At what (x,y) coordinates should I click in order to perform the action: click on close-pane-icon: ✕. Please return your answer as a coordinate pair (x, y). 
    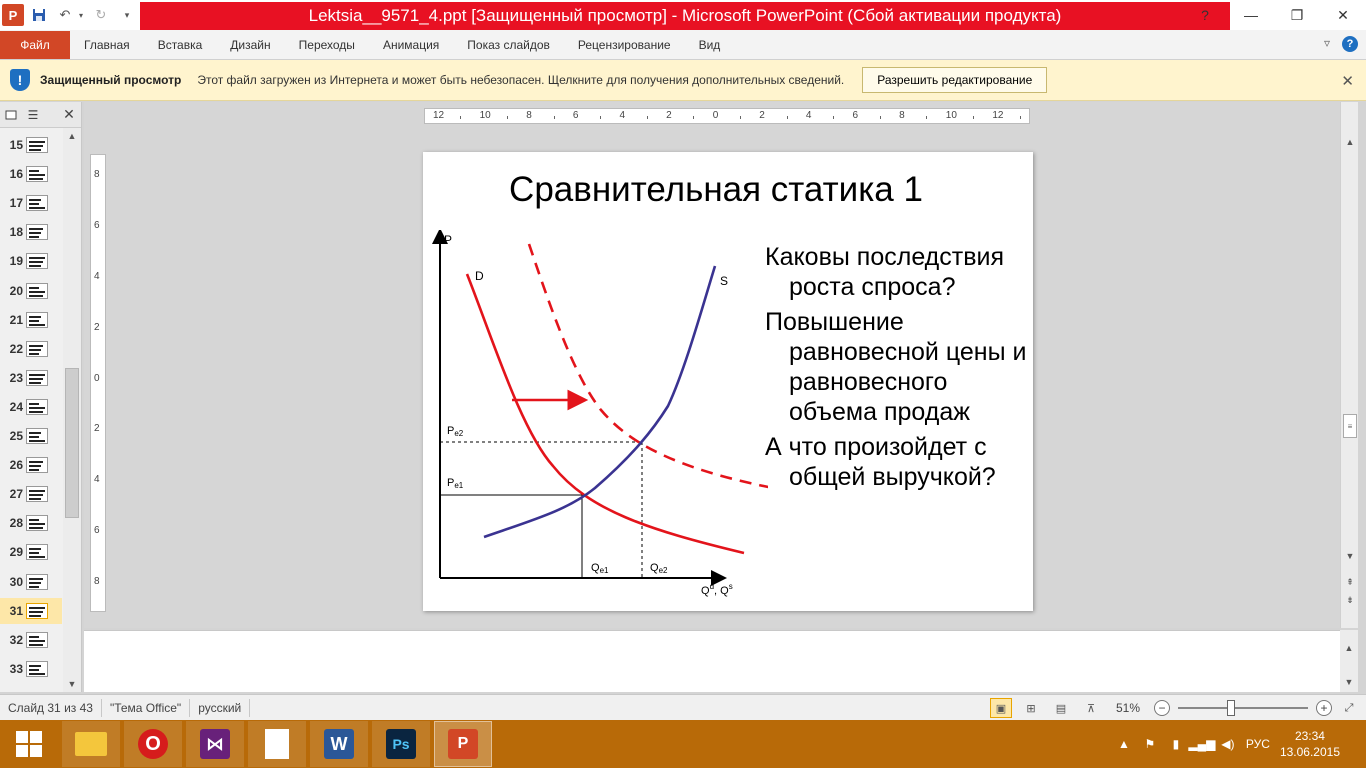
    Looking at the image, I should click on (69, 115).